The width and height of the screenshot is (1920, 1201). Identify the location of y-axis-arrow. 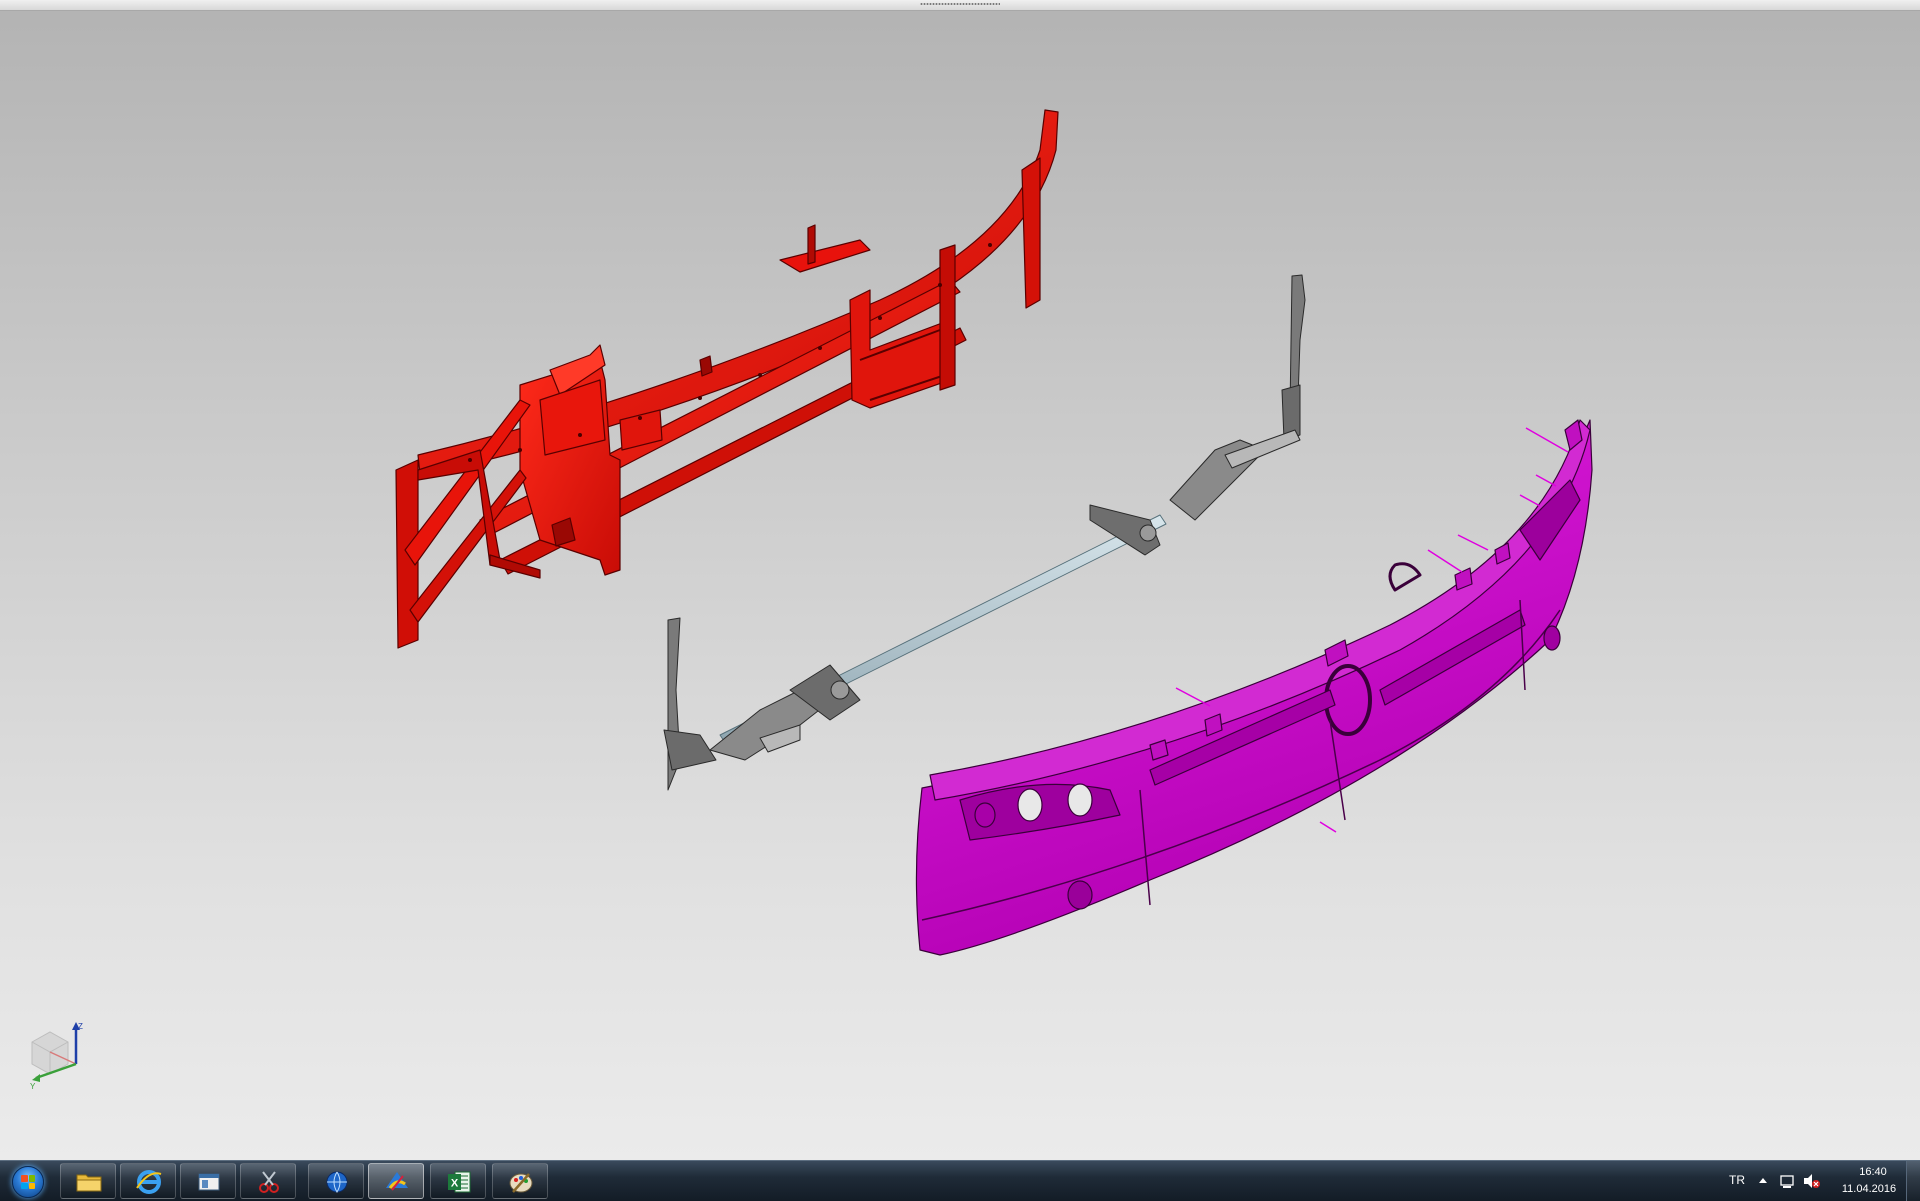
(36, 1078).